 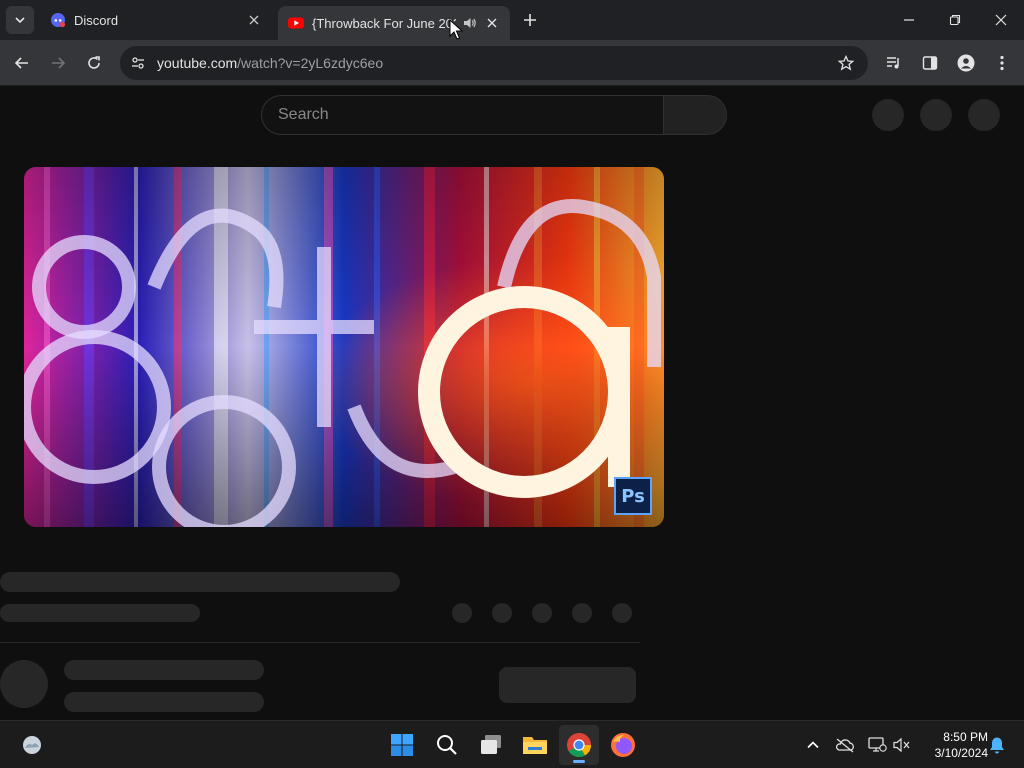 I want to click on task-view-button, so click(x=491, y=745).